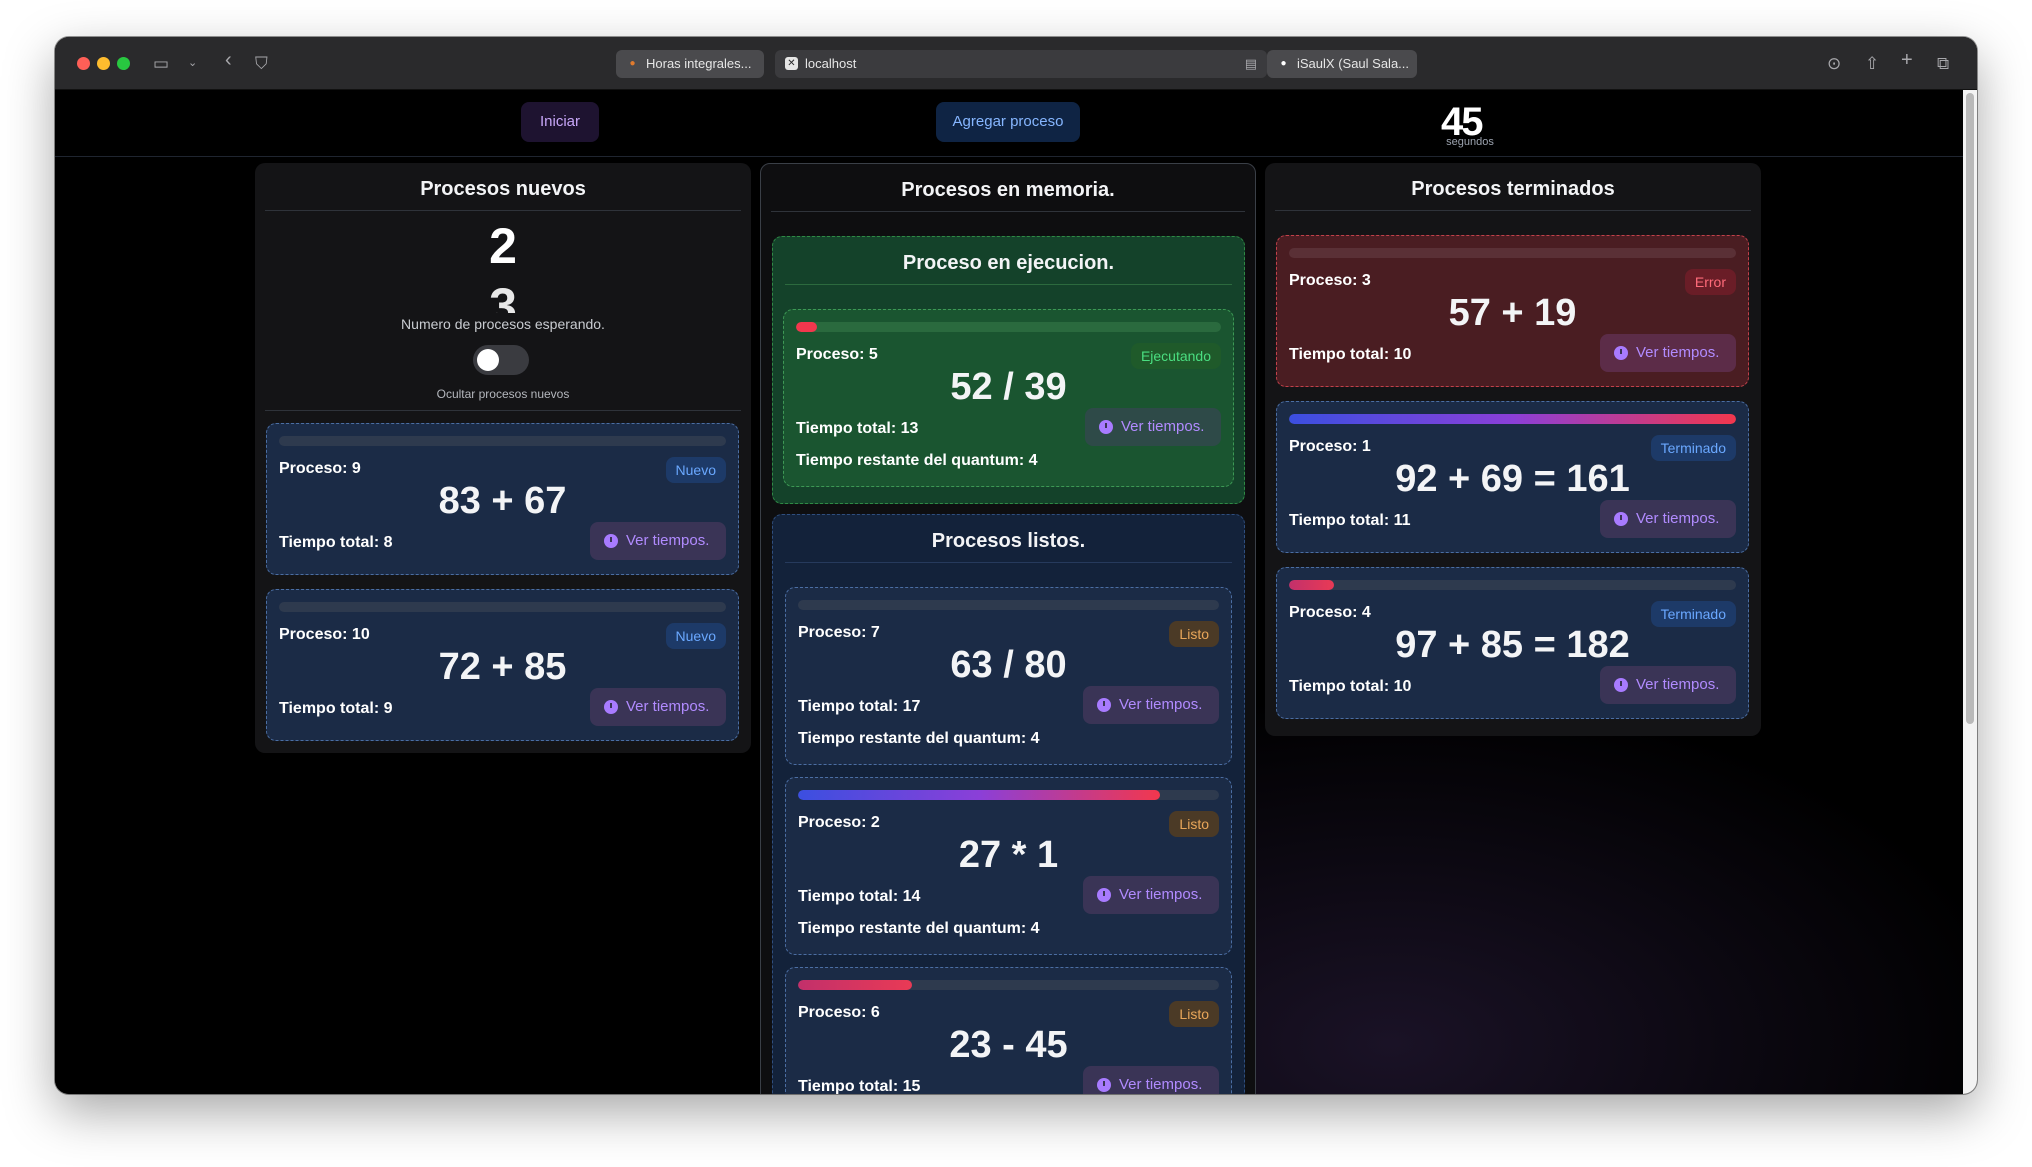 Image resolution: width=2032 pixels, height=1167 pixels. Describe the element at coordinates (336, 542) in the screenshot. I see `total-time: Tiempo total: 8` at that location.